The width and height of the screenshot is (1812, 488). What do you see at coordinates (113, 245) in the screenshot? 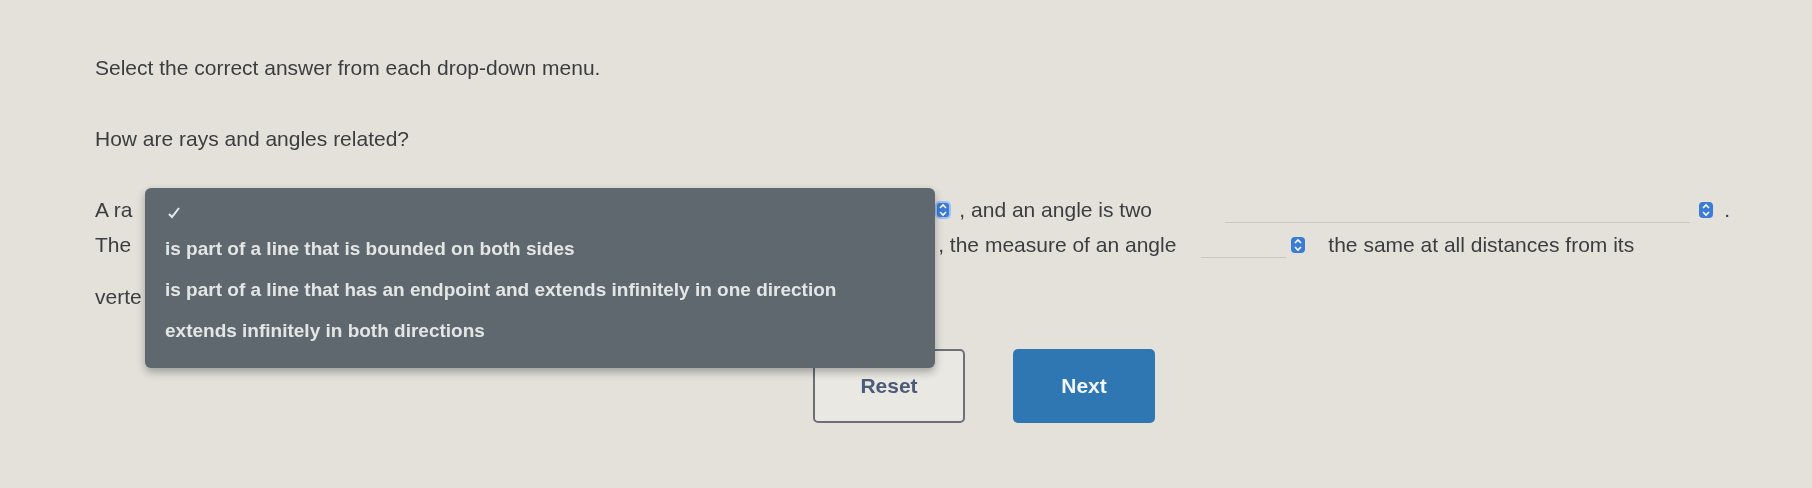
I see `sentence-text: The` at bounding box center [113, 245].